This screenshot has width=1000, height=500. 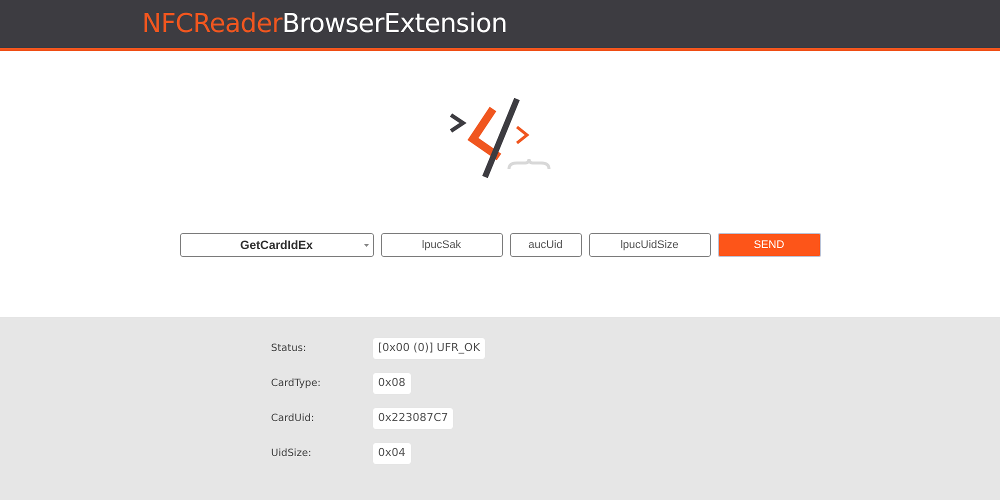 I want to click on parameter-field: lpucSak, so click(x=441, y=245).